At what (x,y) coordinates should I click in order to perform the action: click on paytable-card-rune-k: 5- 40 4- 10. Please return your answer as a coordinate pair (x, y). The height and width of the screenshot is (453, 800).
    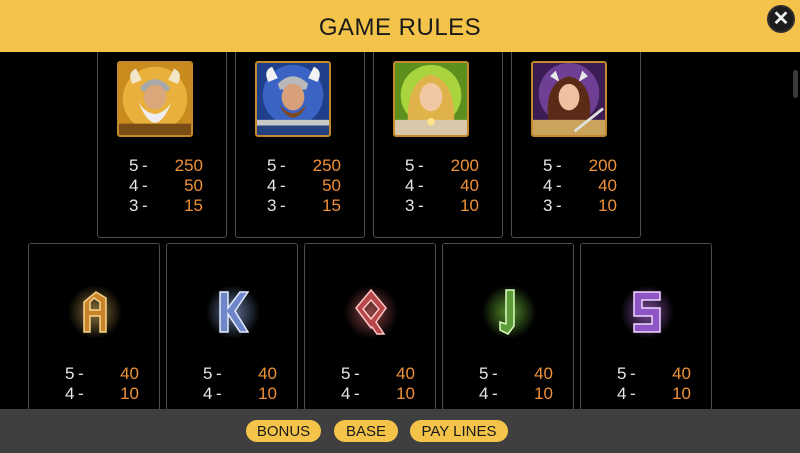
    Looking at the image, I should click on (232, 326).